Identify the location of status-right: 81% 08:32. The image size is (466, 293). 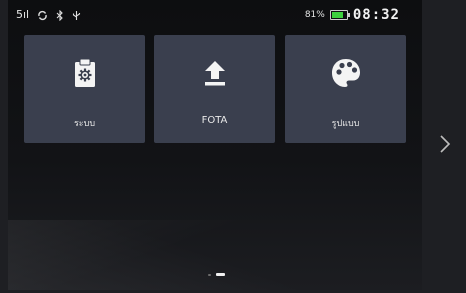
(352, 15).